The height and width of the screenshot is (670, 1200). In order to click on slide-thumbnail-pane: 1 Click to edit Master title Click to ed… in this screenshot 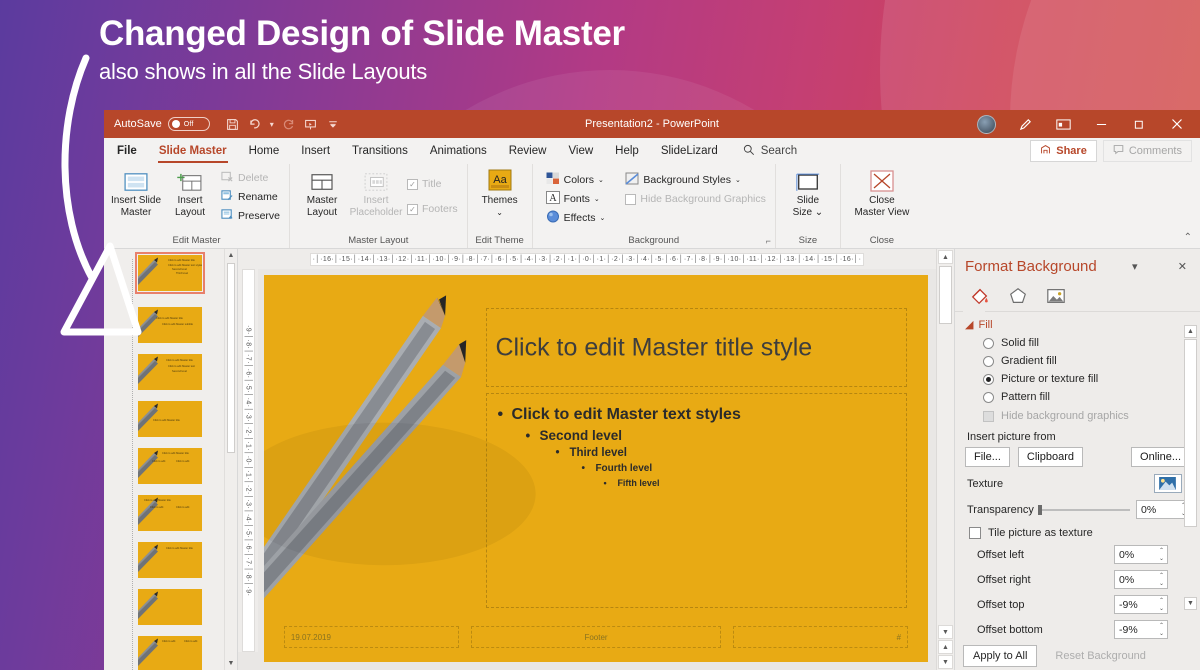, I will do `click(171, 459)`.